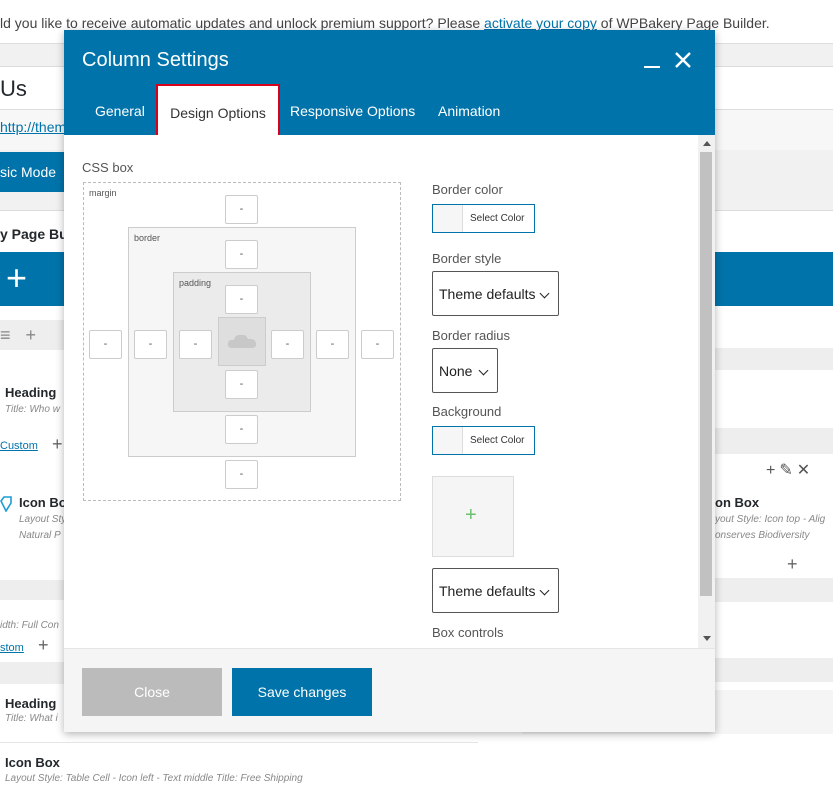 This screenshot has height=788, width=833. What do you see at coordinates (774, 590) in the screenshot?
I see `right-column-footer` at bounding box center [774, 590].